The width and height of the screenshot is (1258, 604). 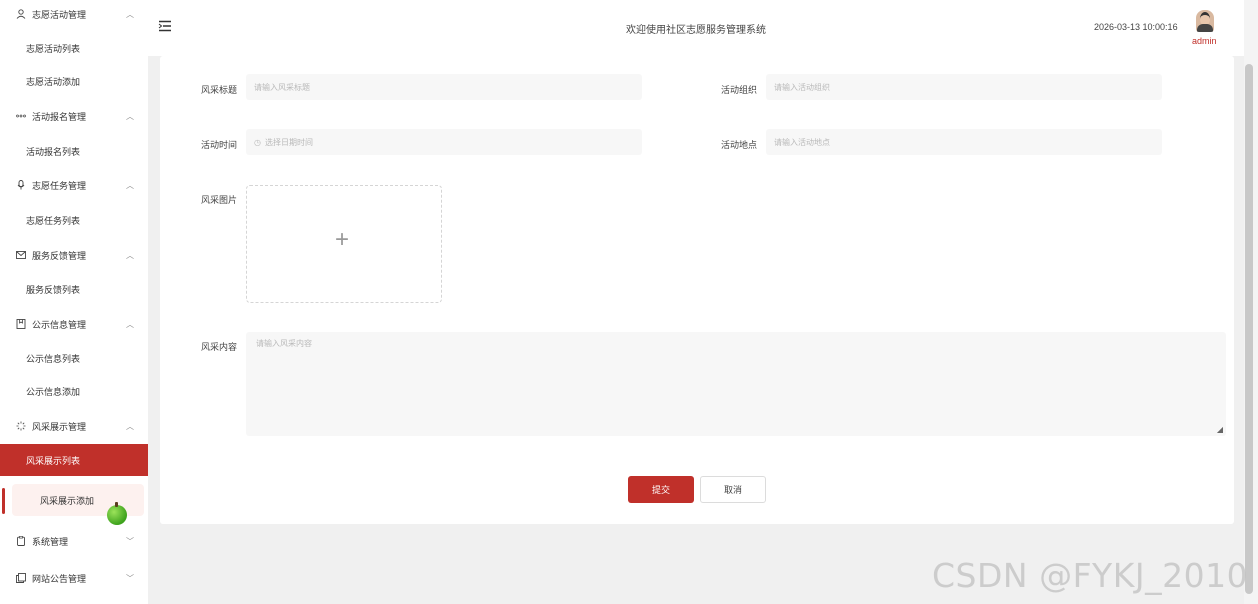 What do you see at coordinates (1204, 41) in the screenshot?
I see `username: admin` at bounding box center [1204, 41].